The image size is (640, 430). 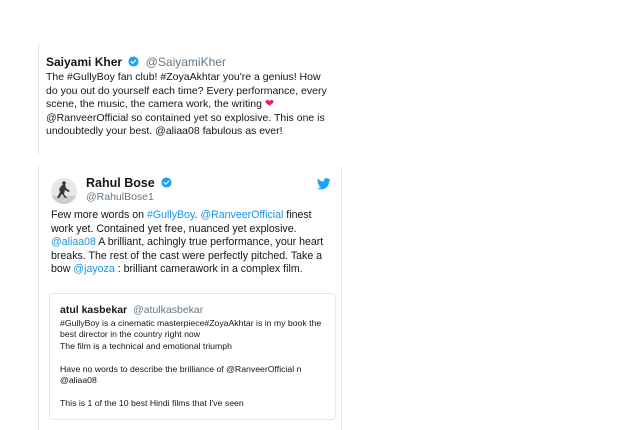 What do you see at coordinates (324, 184) in the screenshot?
I see `twitter-bird-icon` at bounding box center [324, 184].